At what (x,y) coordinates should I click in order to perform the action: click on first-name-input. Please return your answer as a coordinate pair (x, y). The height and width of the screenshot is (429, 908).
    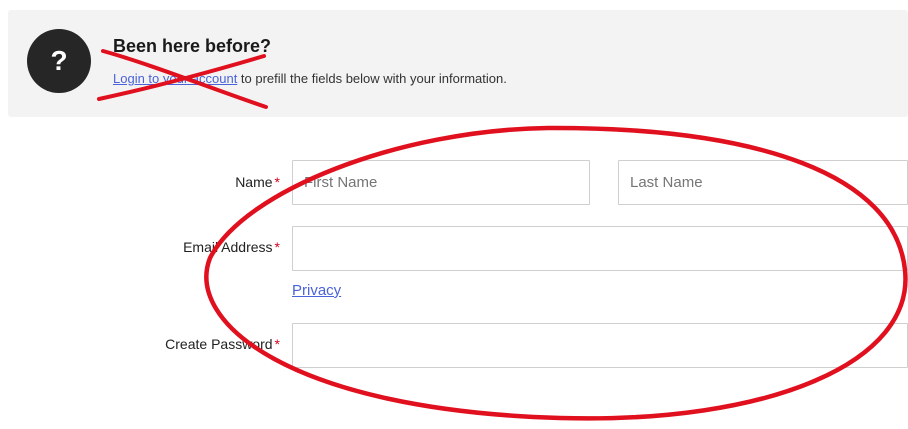
    Looking at the image, I should click on (441, 182).